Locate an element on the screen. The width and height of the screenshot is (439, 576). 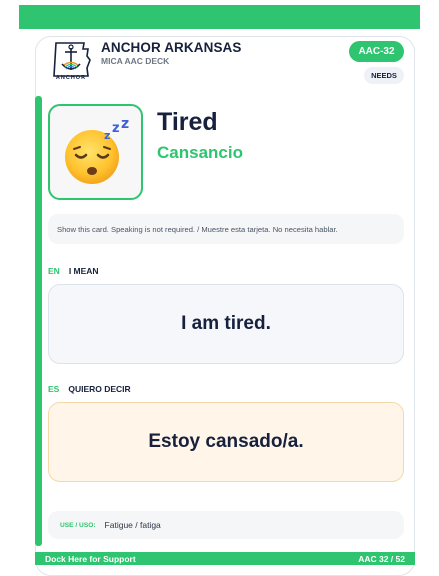
deck-name: MICA AAC DECK is located at coordinates (135, 61).